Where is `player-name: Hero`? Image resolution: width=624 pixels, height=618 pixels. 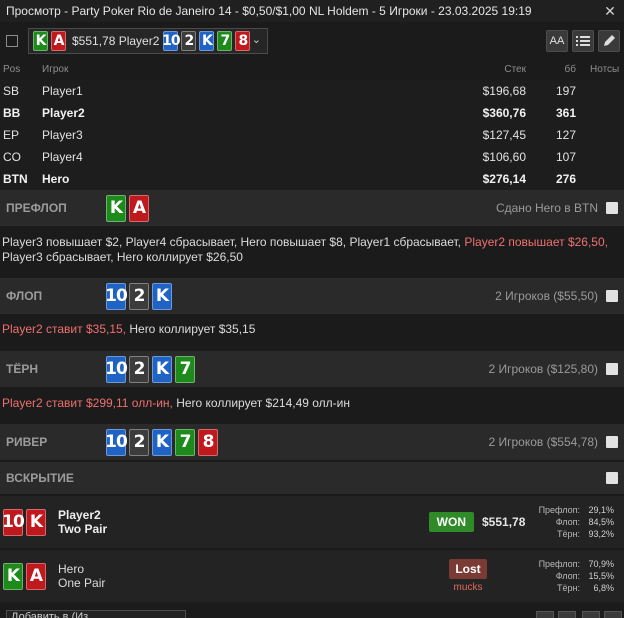
player-name: Hero is located at coordinates (56, 179).